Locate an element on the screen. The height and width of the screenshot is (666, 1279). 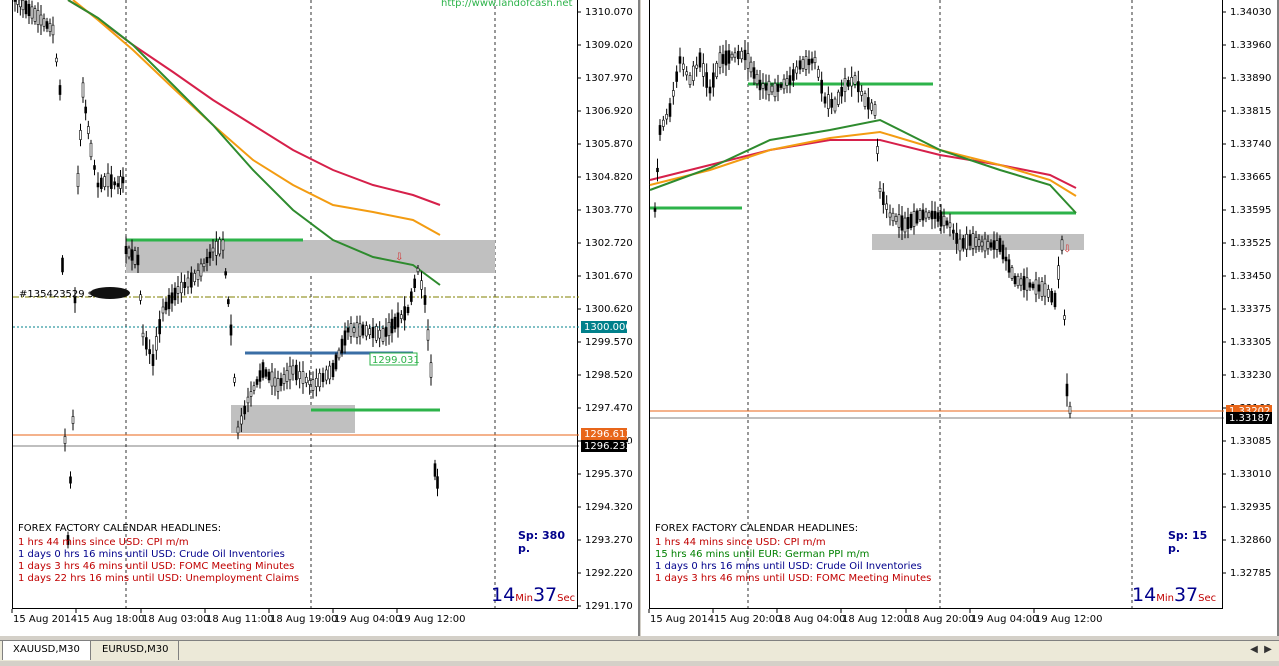
price-axis-label: 1293.270 is located at coordinates (609, 540).